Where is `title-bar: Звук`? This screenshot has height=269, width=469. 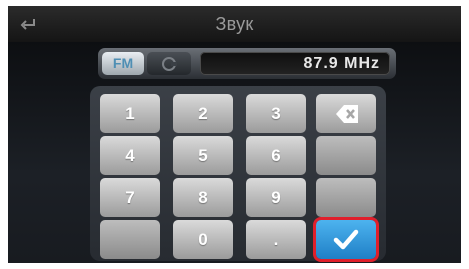 title-bar: Звук is located at coordinates (234, 24).